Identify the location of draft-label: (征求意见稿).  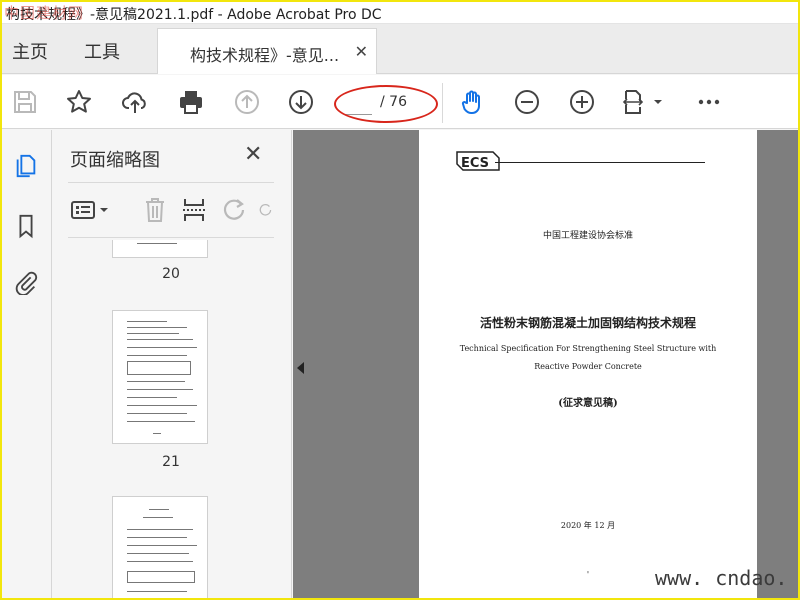
(588, 403).